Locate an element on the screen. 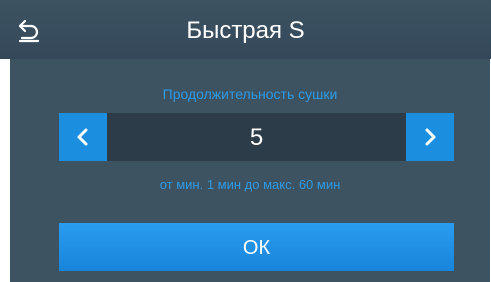 Image resolution: width=491 pixels, height=282 pixels. increment-button is located at coordinates (430, 137).